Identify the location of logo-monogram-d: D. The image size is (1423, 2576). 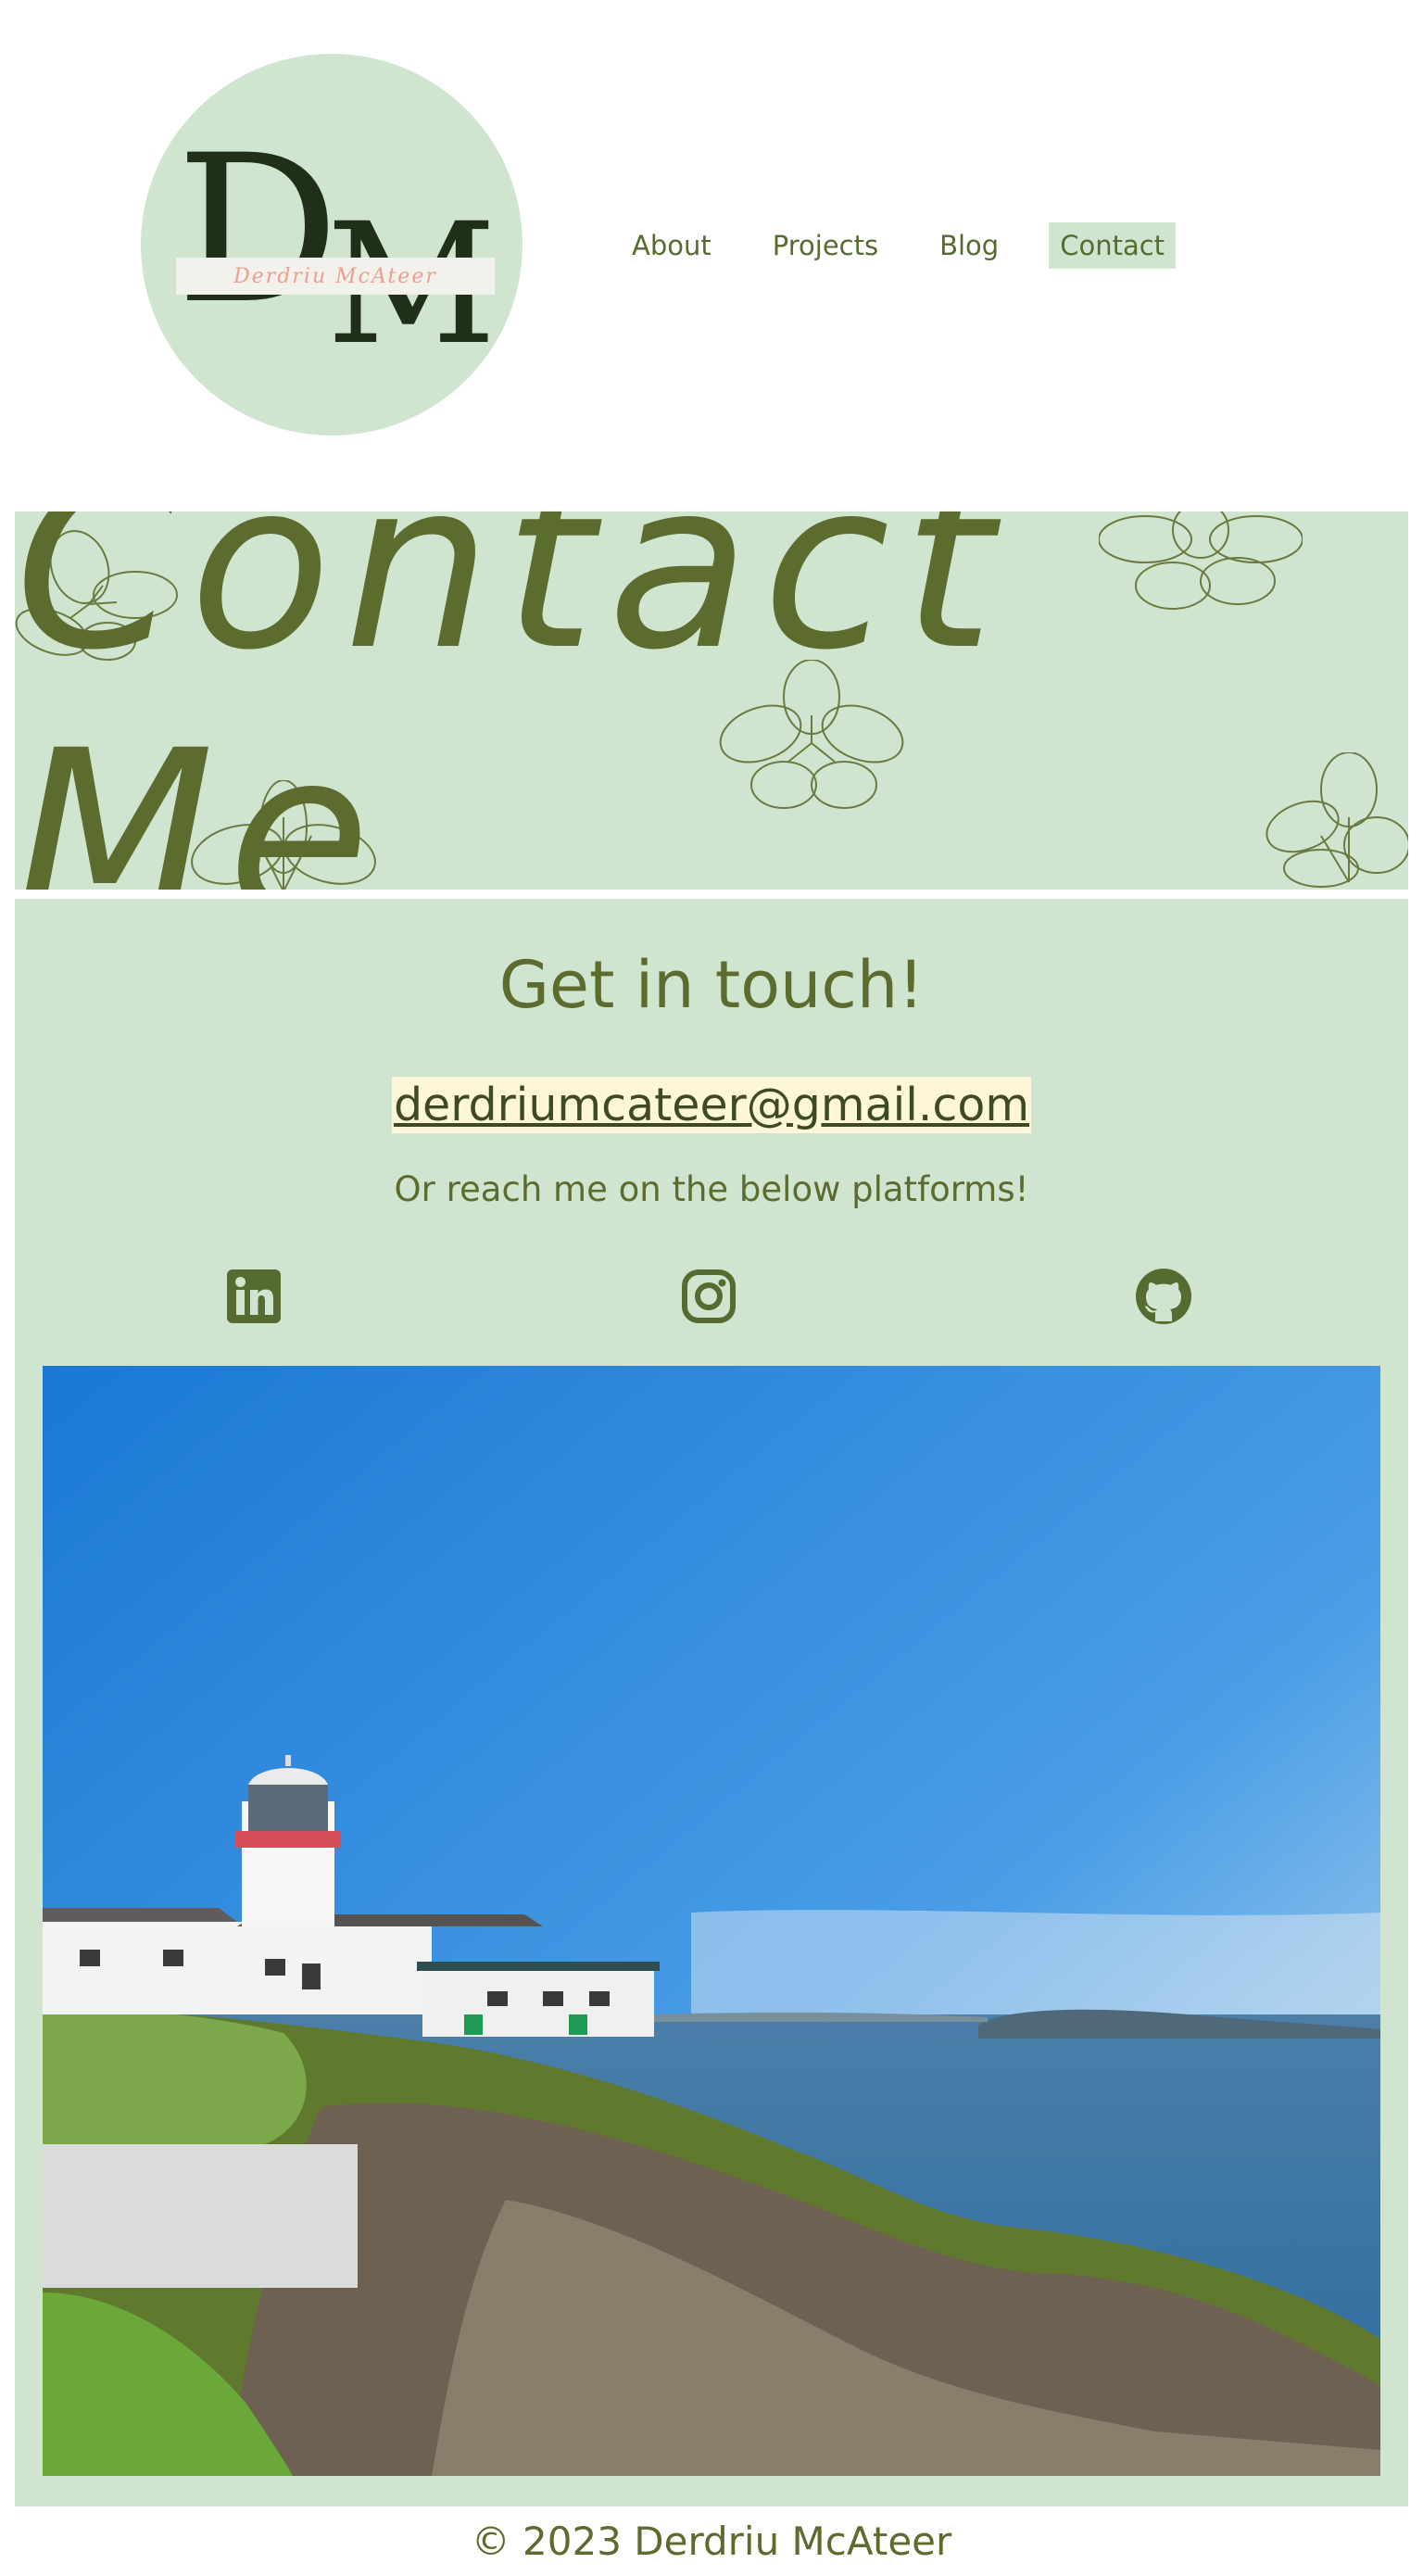
(257, 229).